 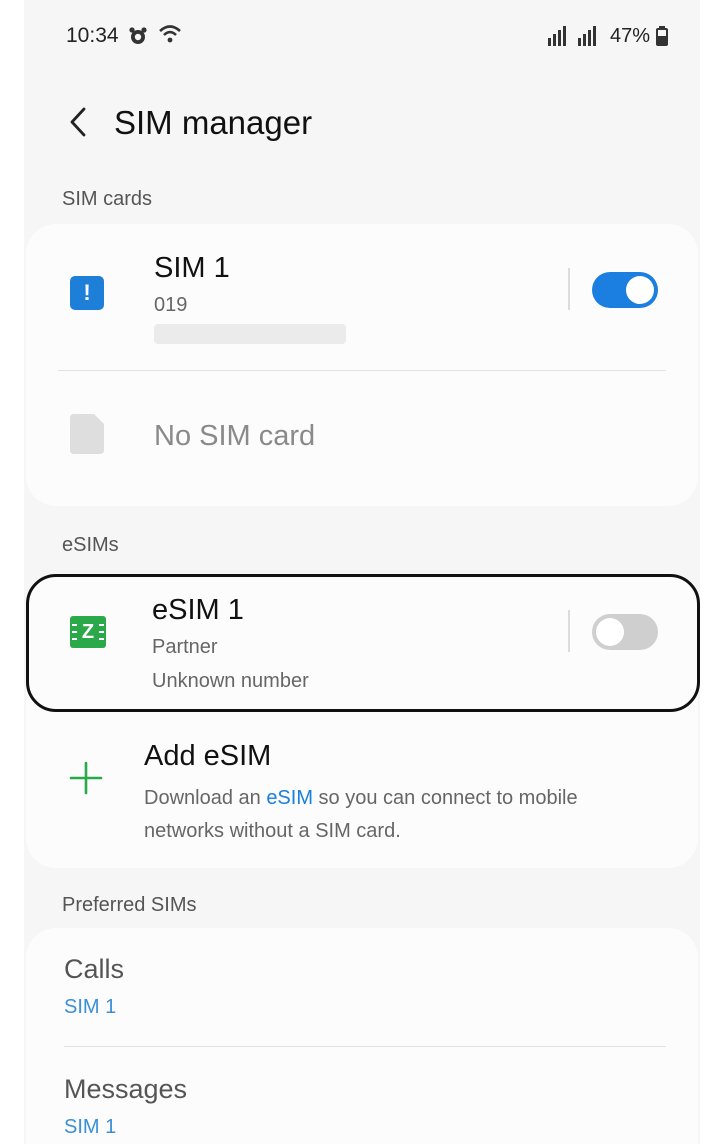 I want to click on no-sim-label: No SIM card, so click(x=235, y=436).